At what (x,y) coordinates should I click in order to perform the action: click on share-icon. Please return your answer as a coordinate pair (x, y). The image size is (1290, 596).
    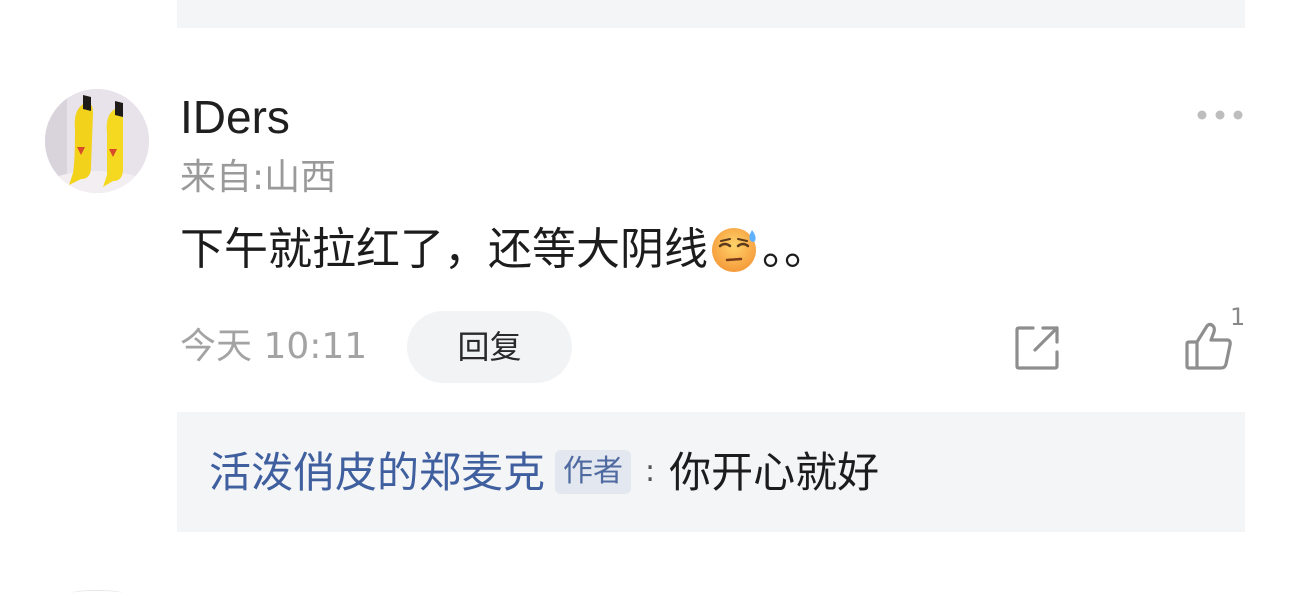
    Looking at the image, I should click on (1038, 347).